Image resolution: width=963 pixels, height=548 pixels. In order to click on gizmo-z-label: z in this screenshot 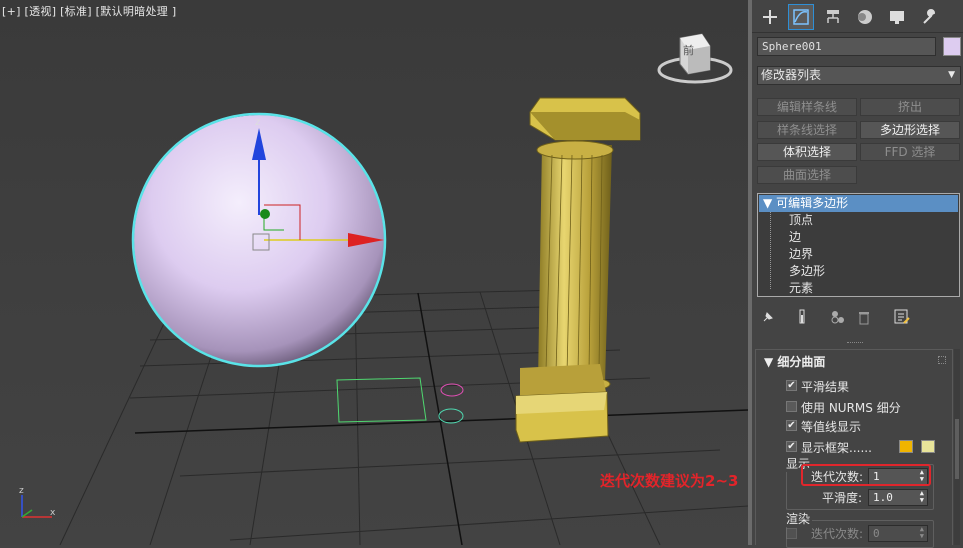, I will do `click(257, 122)`.